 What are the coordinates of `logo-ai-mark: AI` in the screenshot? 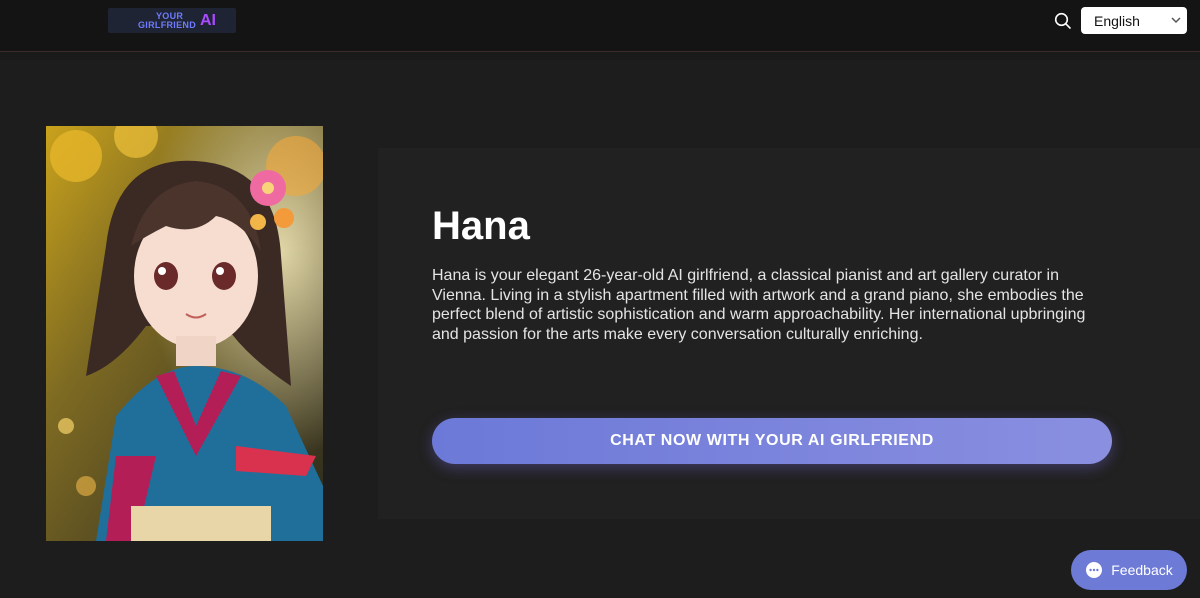 It's located at (208, 20).